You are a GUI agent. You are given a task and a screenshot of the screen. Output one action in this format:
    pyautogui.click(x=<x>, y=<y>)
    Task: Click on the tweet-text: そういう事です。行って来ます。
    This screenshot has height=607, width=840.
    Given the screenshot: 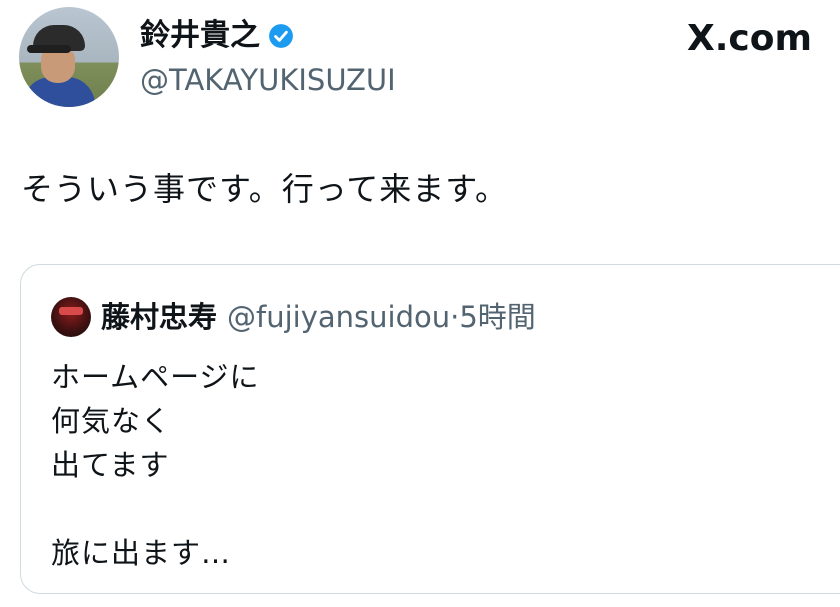 What is the action you would take?
    pyautogui.click(x=265, y=189)
    